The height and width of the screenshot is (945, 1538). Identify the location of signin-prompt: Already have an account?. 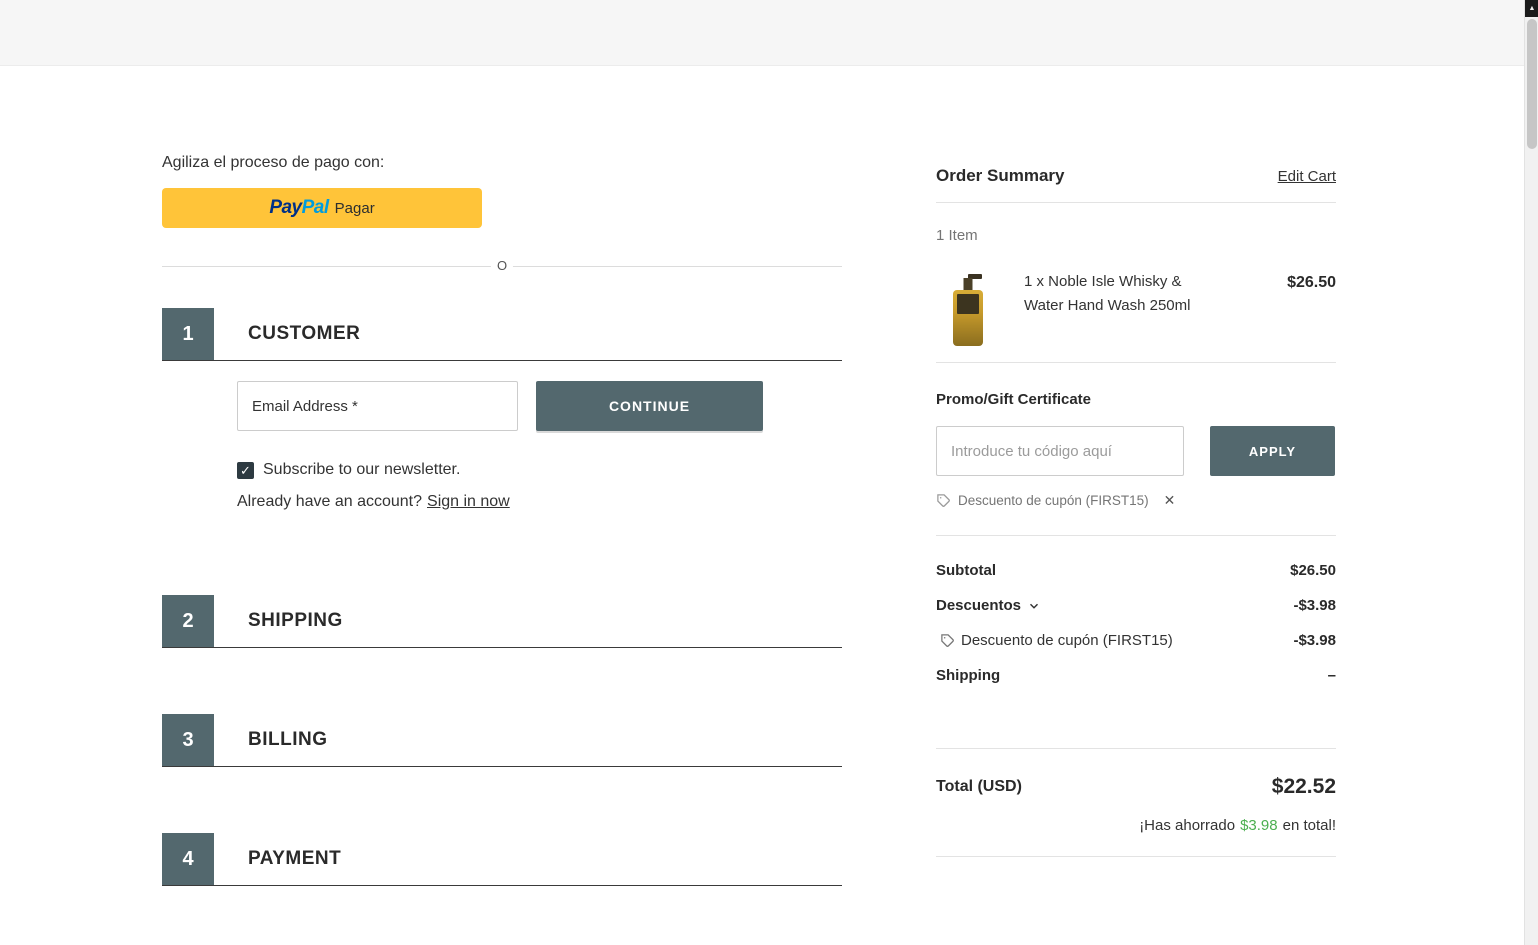
(330, 501).